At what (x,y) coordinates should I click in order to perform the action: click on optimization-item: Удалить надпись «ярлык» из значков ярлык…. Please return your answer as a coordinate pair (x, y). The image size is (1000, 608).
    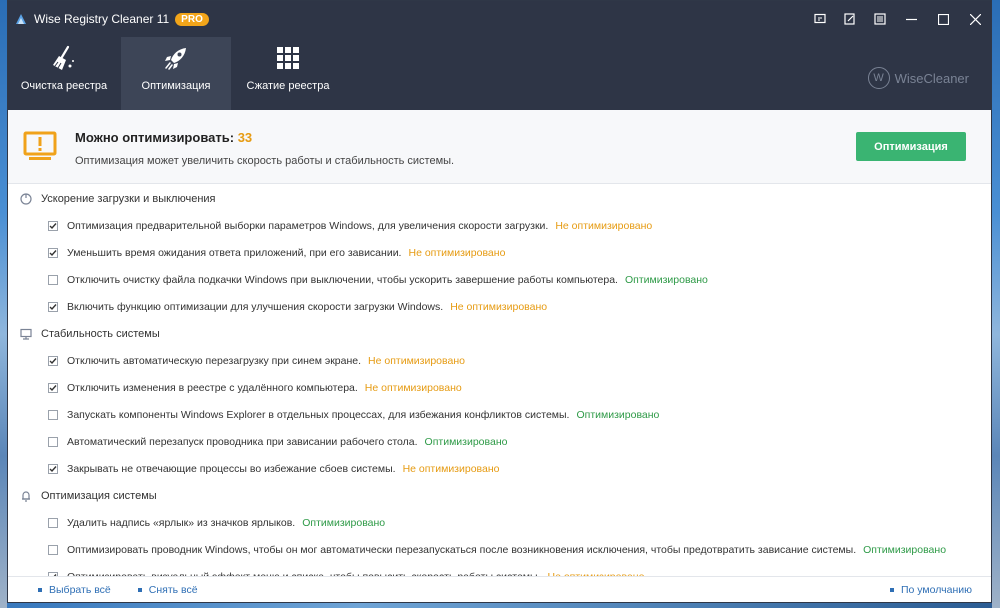
    Looking at the image, I should click on (499, 522).